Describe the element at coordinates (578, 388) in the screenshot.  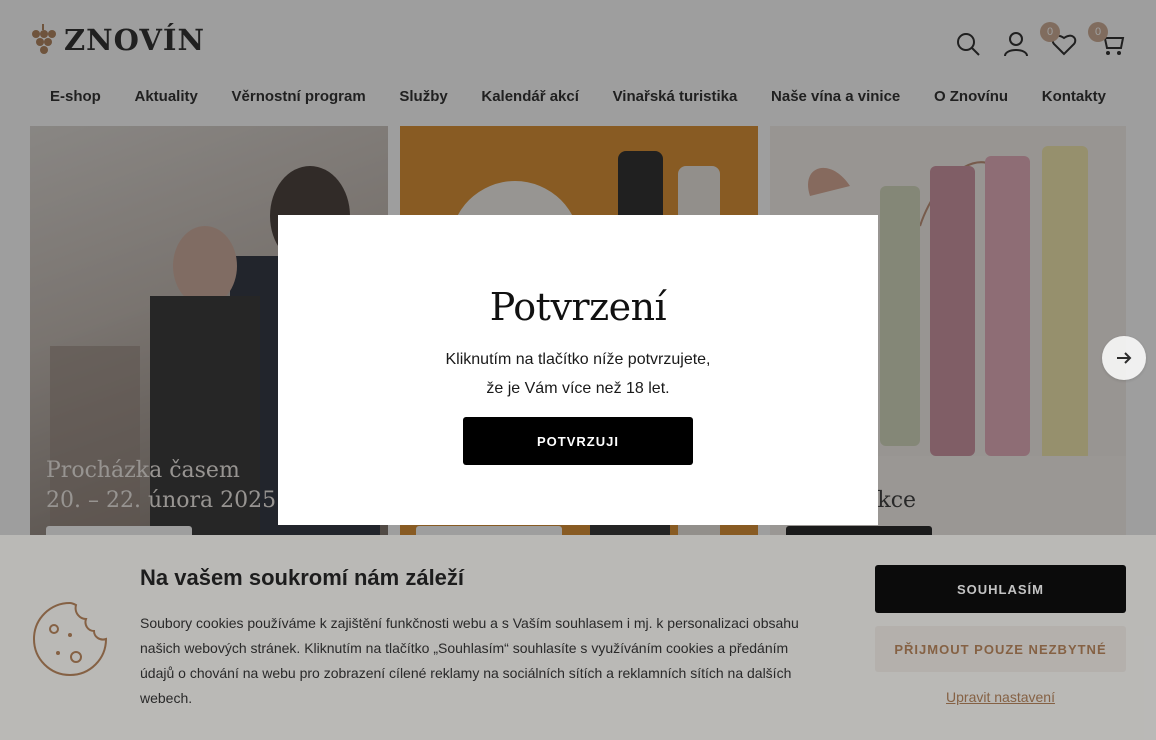
I see `modal-text-line2: že je Vám více než 18 let.` at that location.